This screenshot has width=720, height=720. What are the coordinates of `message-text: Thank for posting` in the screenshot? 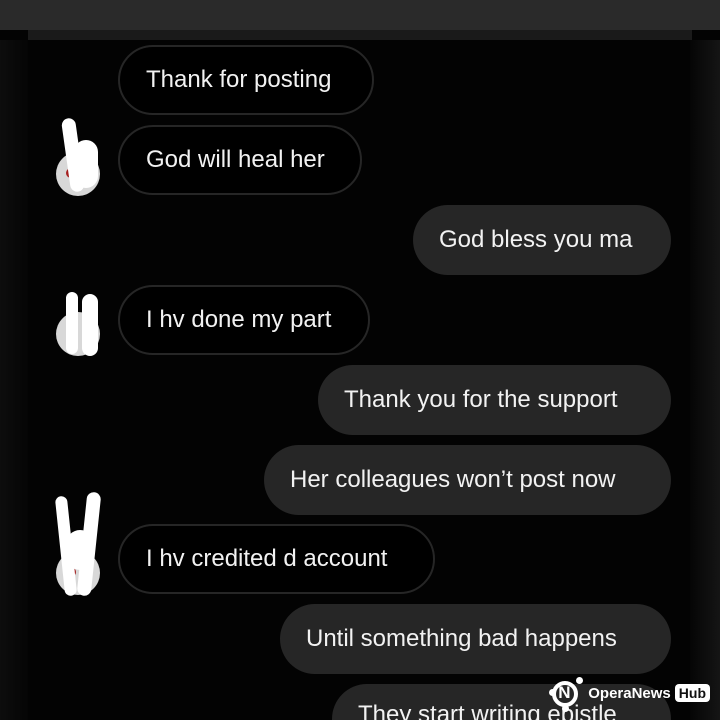 It's located at (239, 79).